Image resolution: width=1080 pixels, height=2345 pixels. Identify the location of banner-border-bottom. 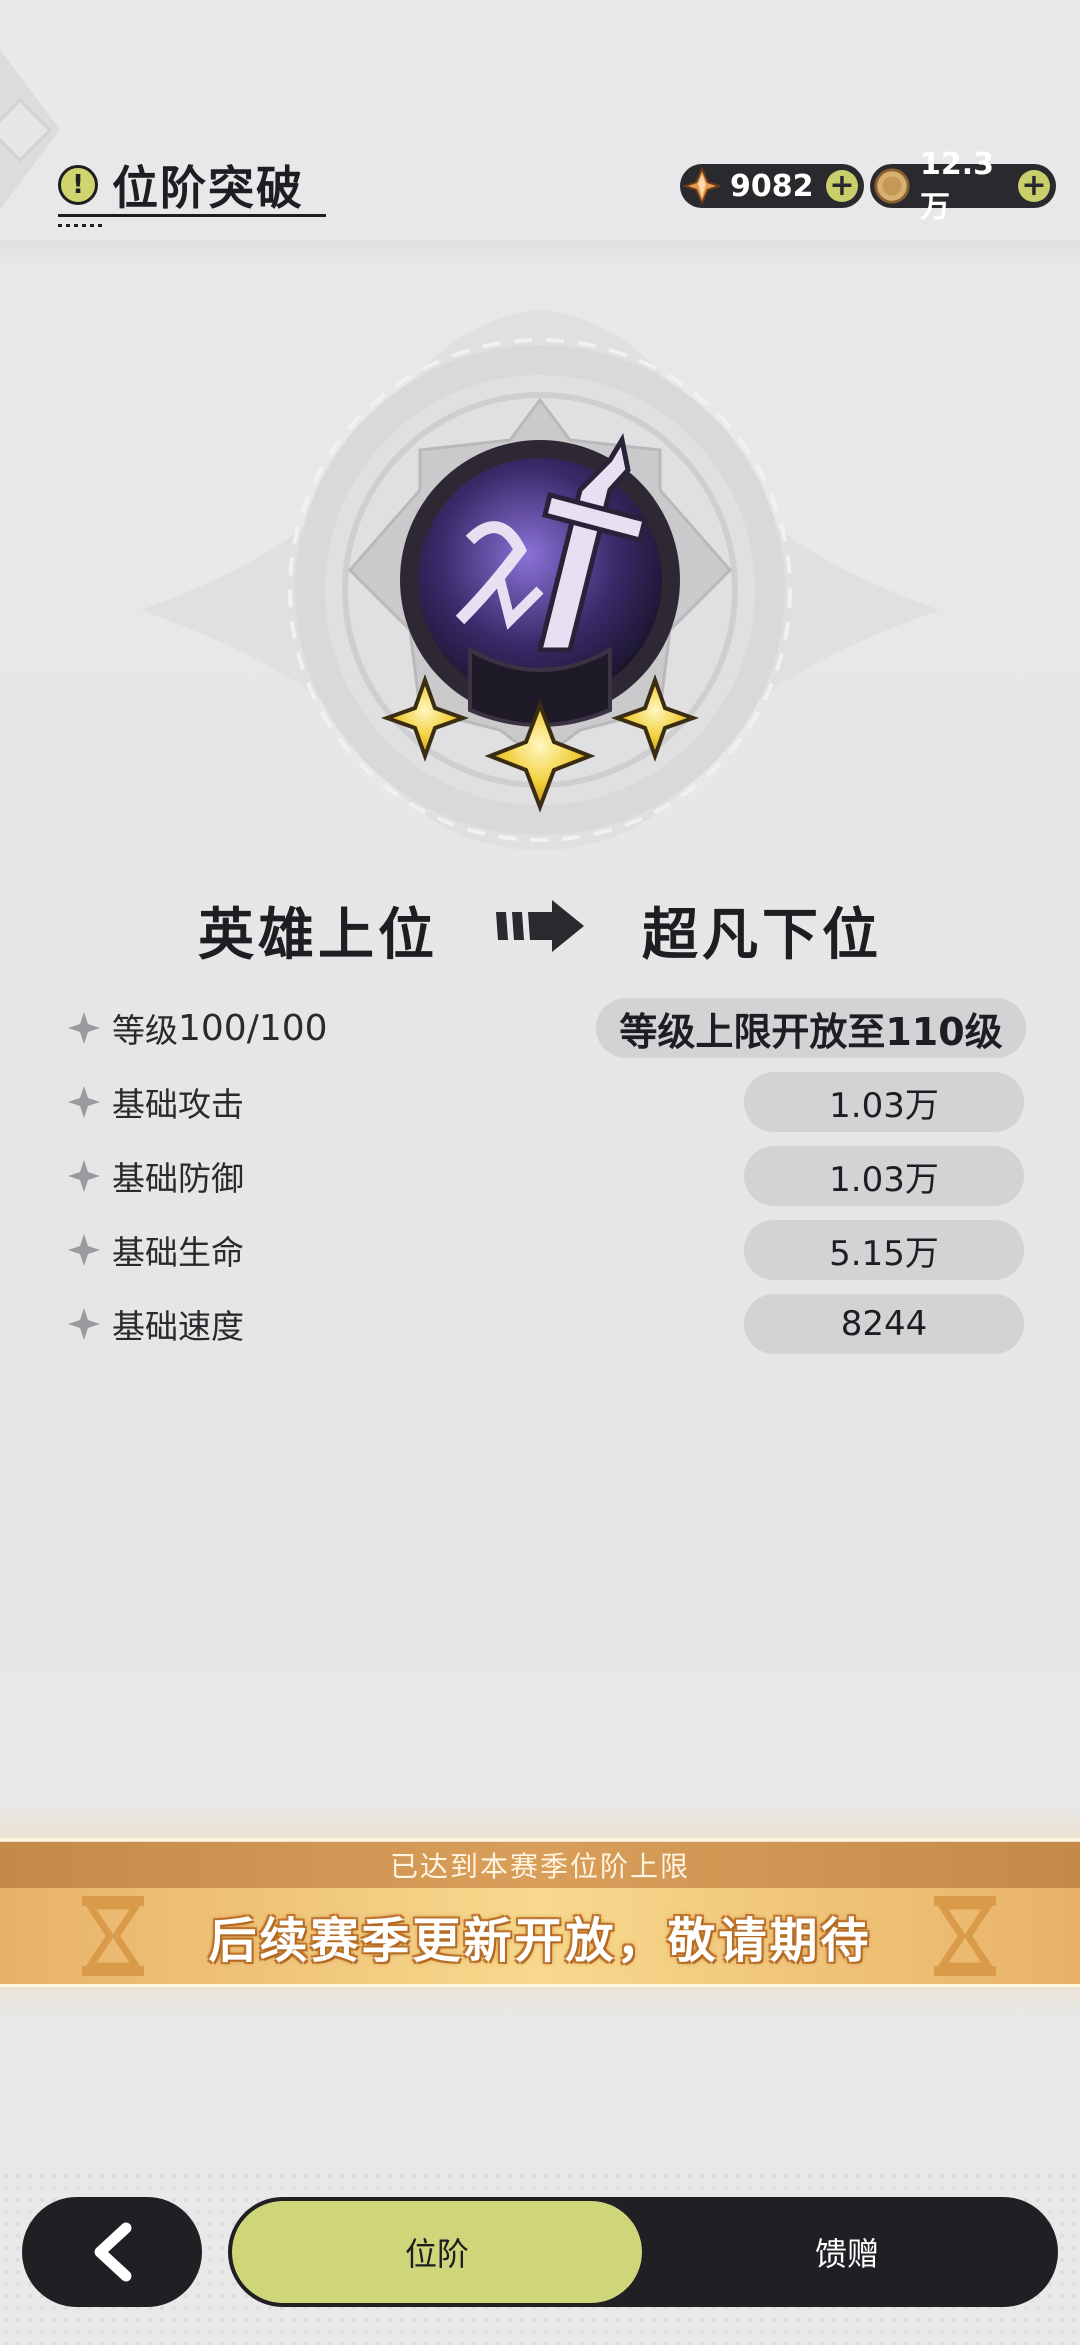
(540, 1985).